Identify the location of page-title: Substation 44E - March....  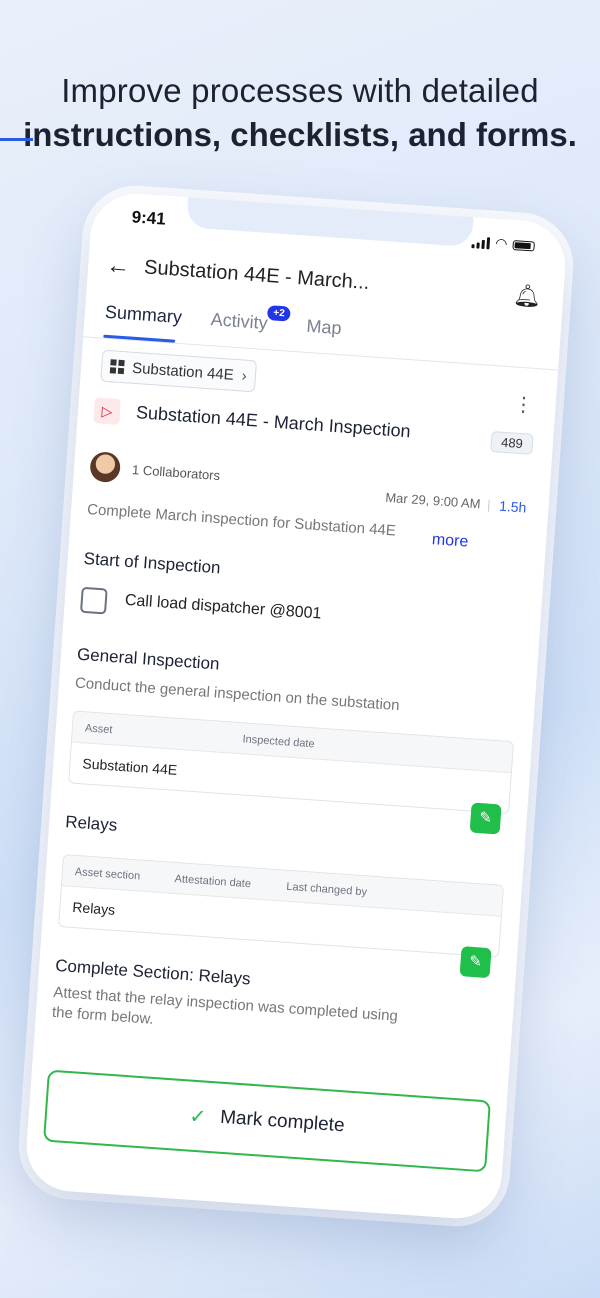
(257, 275).